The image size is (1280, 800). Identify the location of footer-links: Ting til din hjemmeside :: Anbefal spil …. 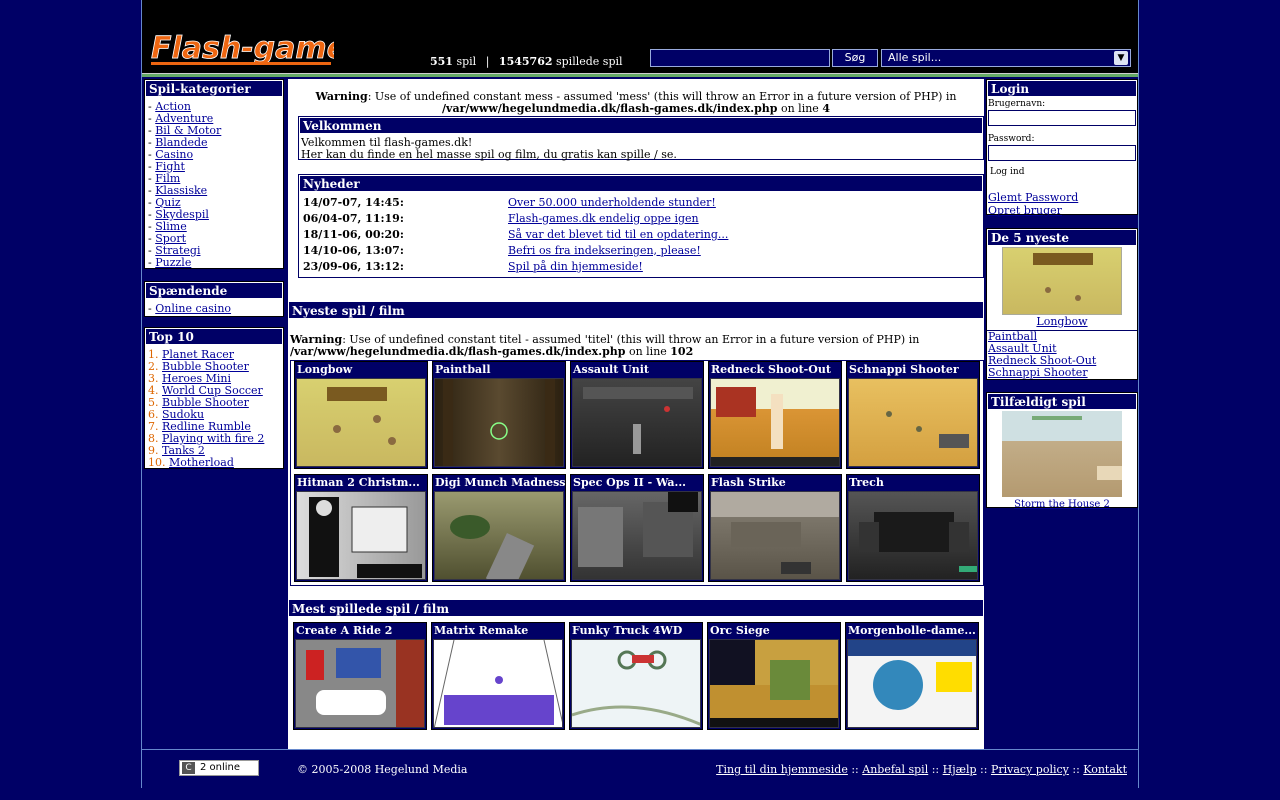
(921, 769).